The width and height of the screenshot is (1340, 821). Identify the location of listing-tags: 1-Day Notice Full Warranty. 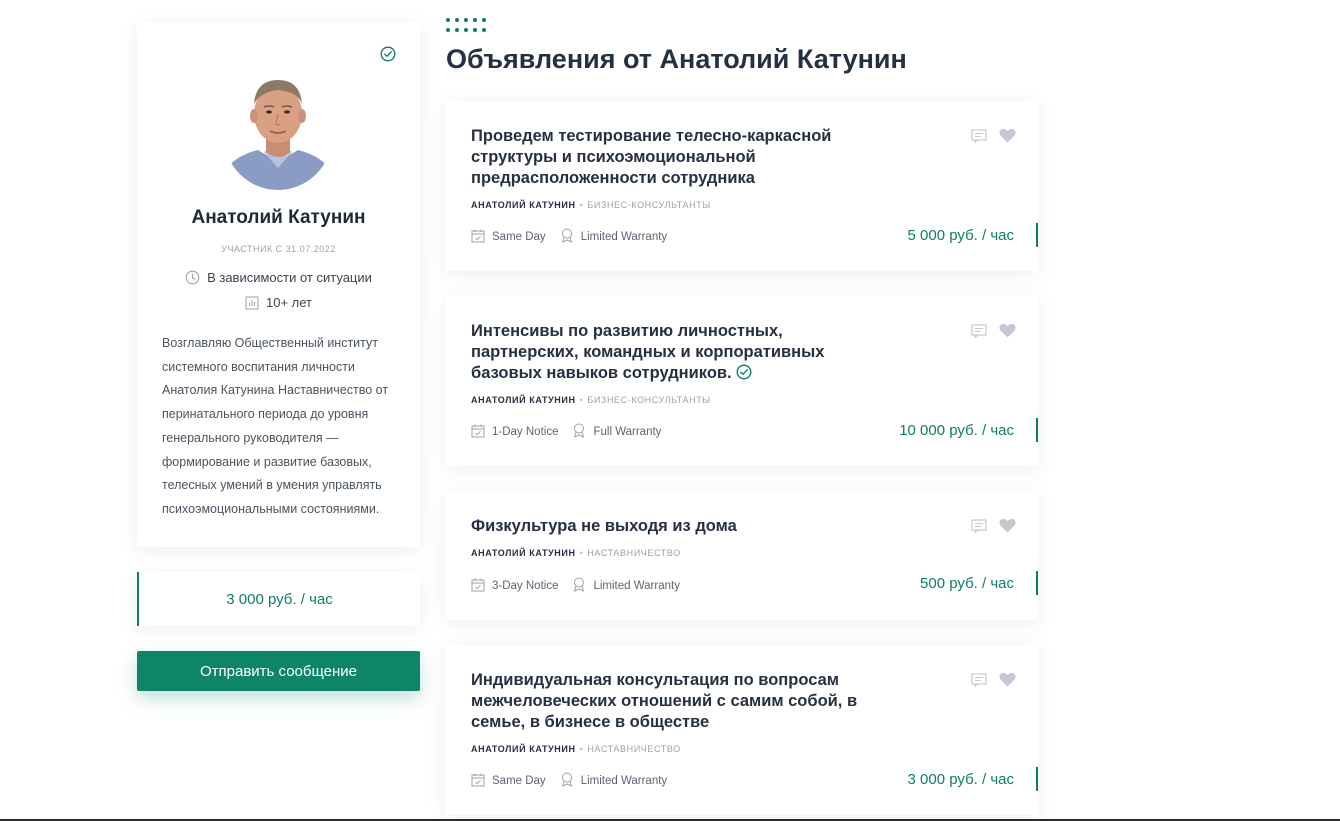
(566, 432).